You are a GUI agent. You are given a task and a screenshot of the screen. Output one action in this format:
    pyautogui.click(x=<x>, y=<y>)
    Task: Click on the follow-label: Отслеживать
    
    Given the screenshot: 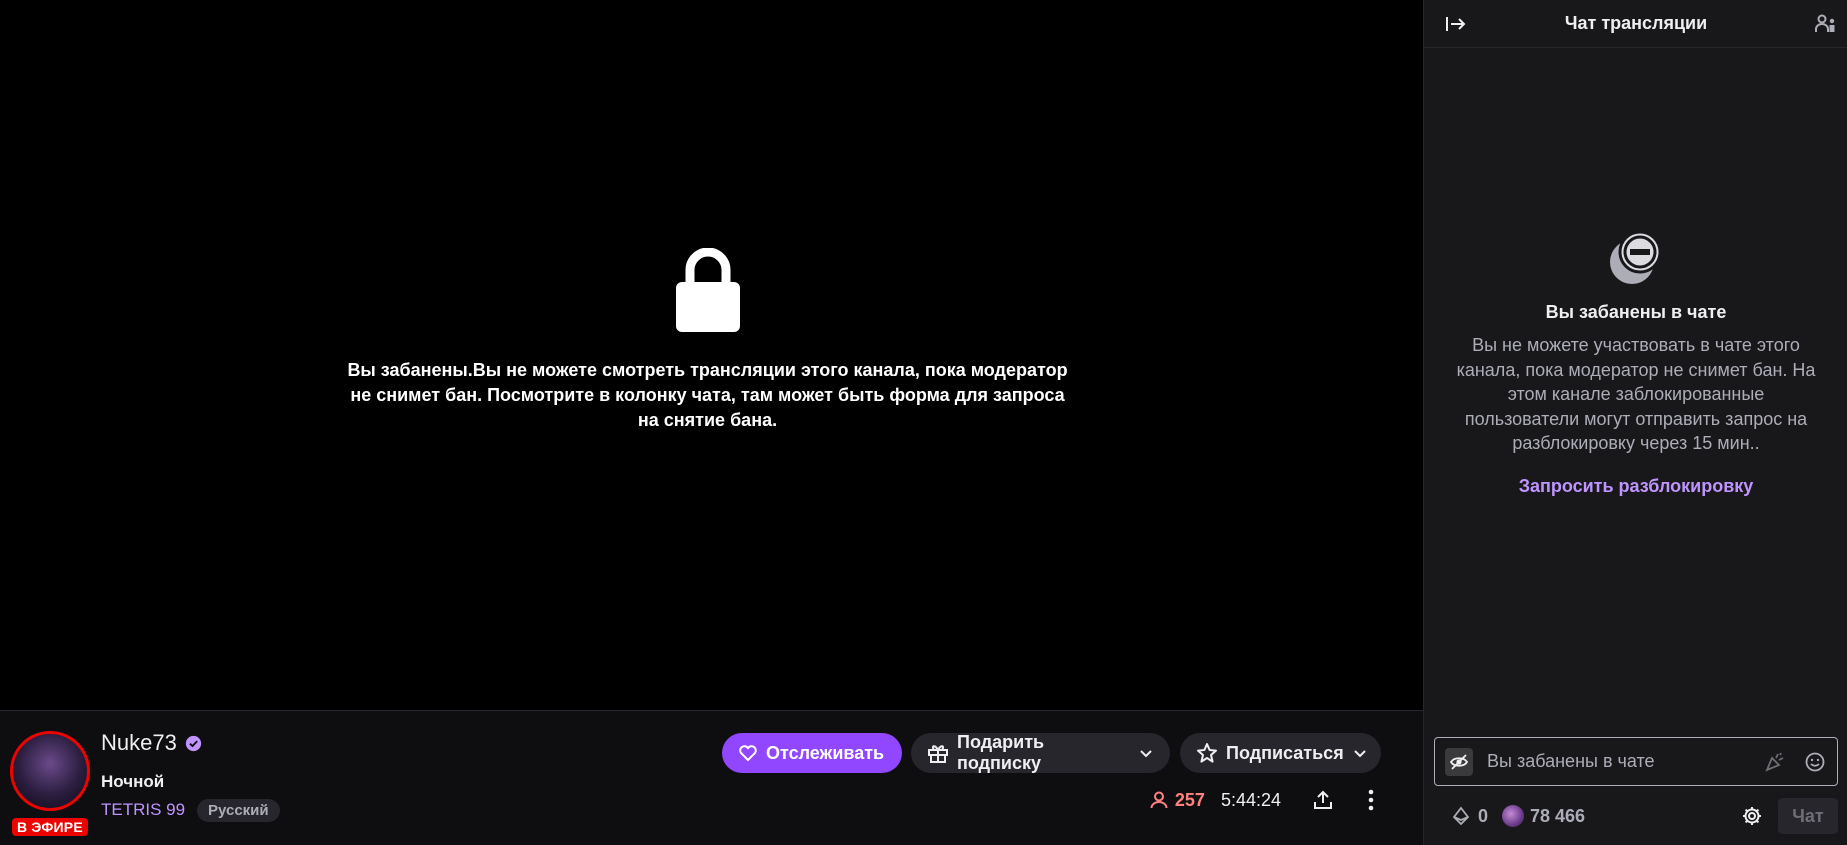 What is the action you would take?
    pyautogui.click(x=825, y=752)
    